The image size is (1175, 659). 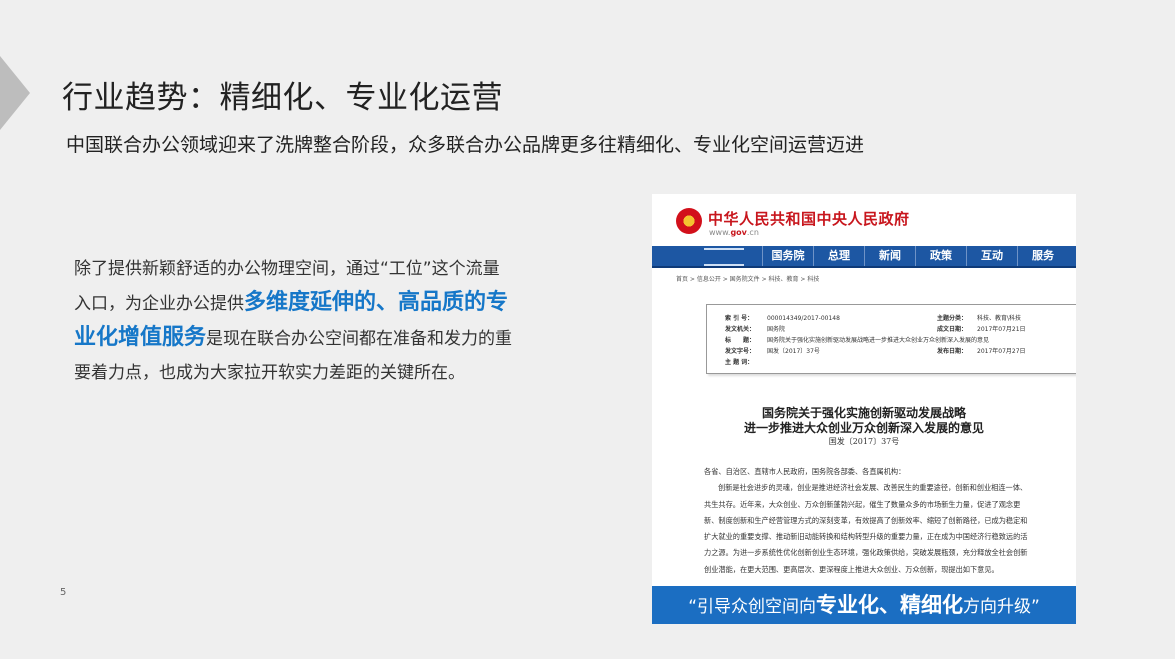 I want to click on nav-item-interaction: 互动, so click(x=991, y=256).